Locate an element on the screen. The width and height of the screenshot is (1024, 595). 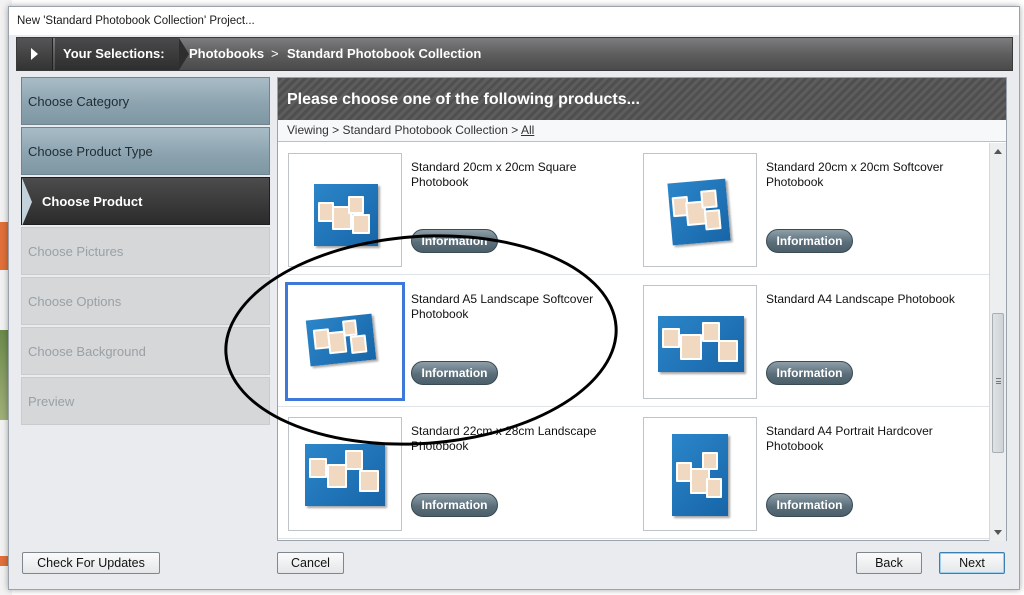
breadcrumb-label: Your Selections: is located at coordinates (122, 54).